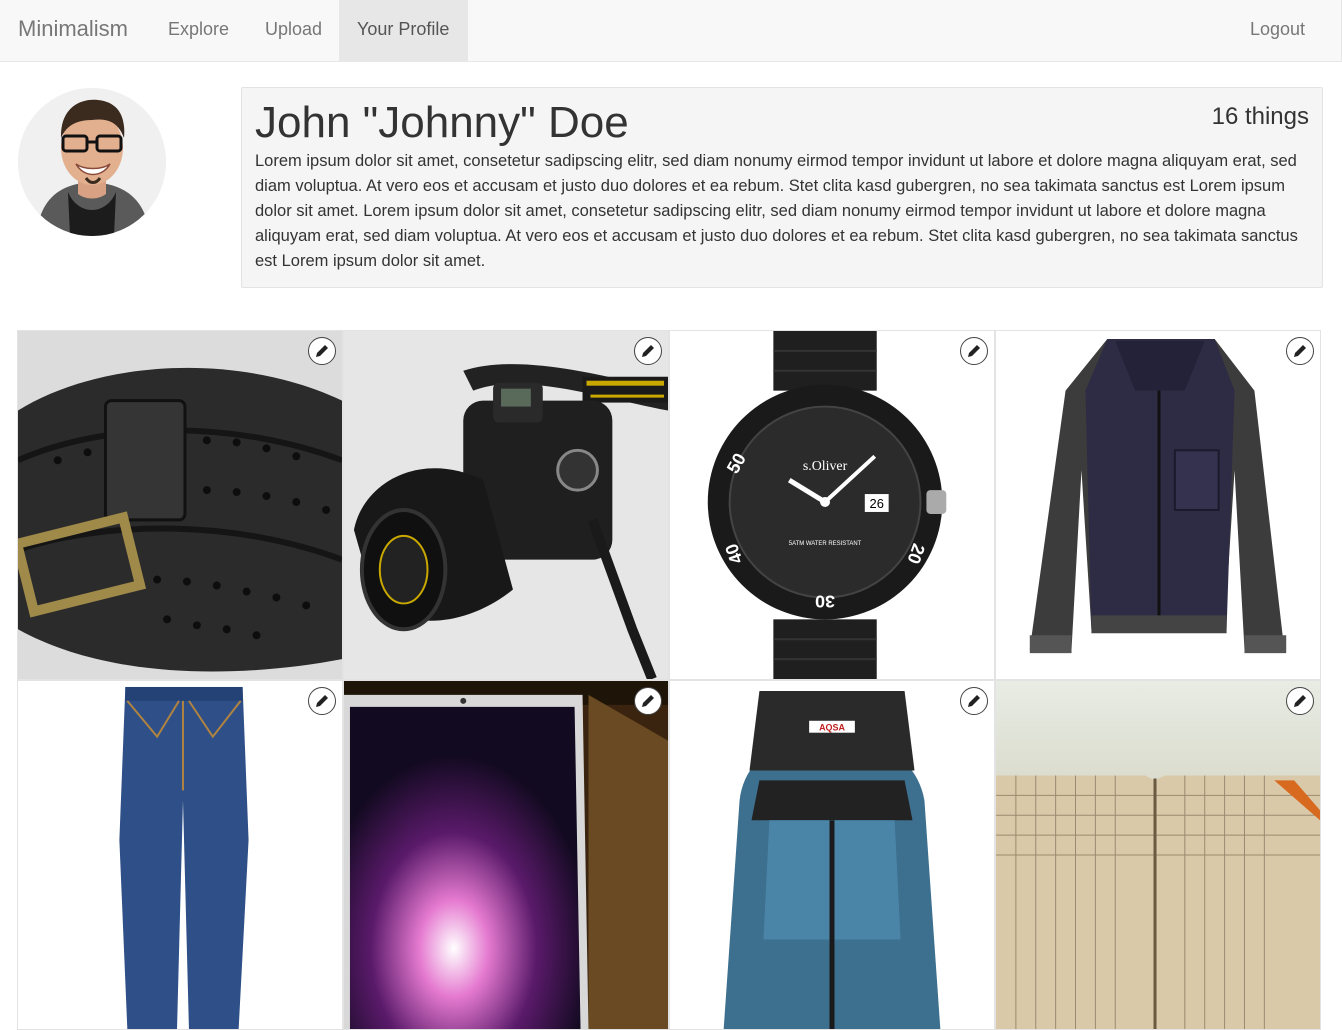 The image size is (1342, 1030). I want to click on thing-tile-backpack: AQSA, so click(832, 855).